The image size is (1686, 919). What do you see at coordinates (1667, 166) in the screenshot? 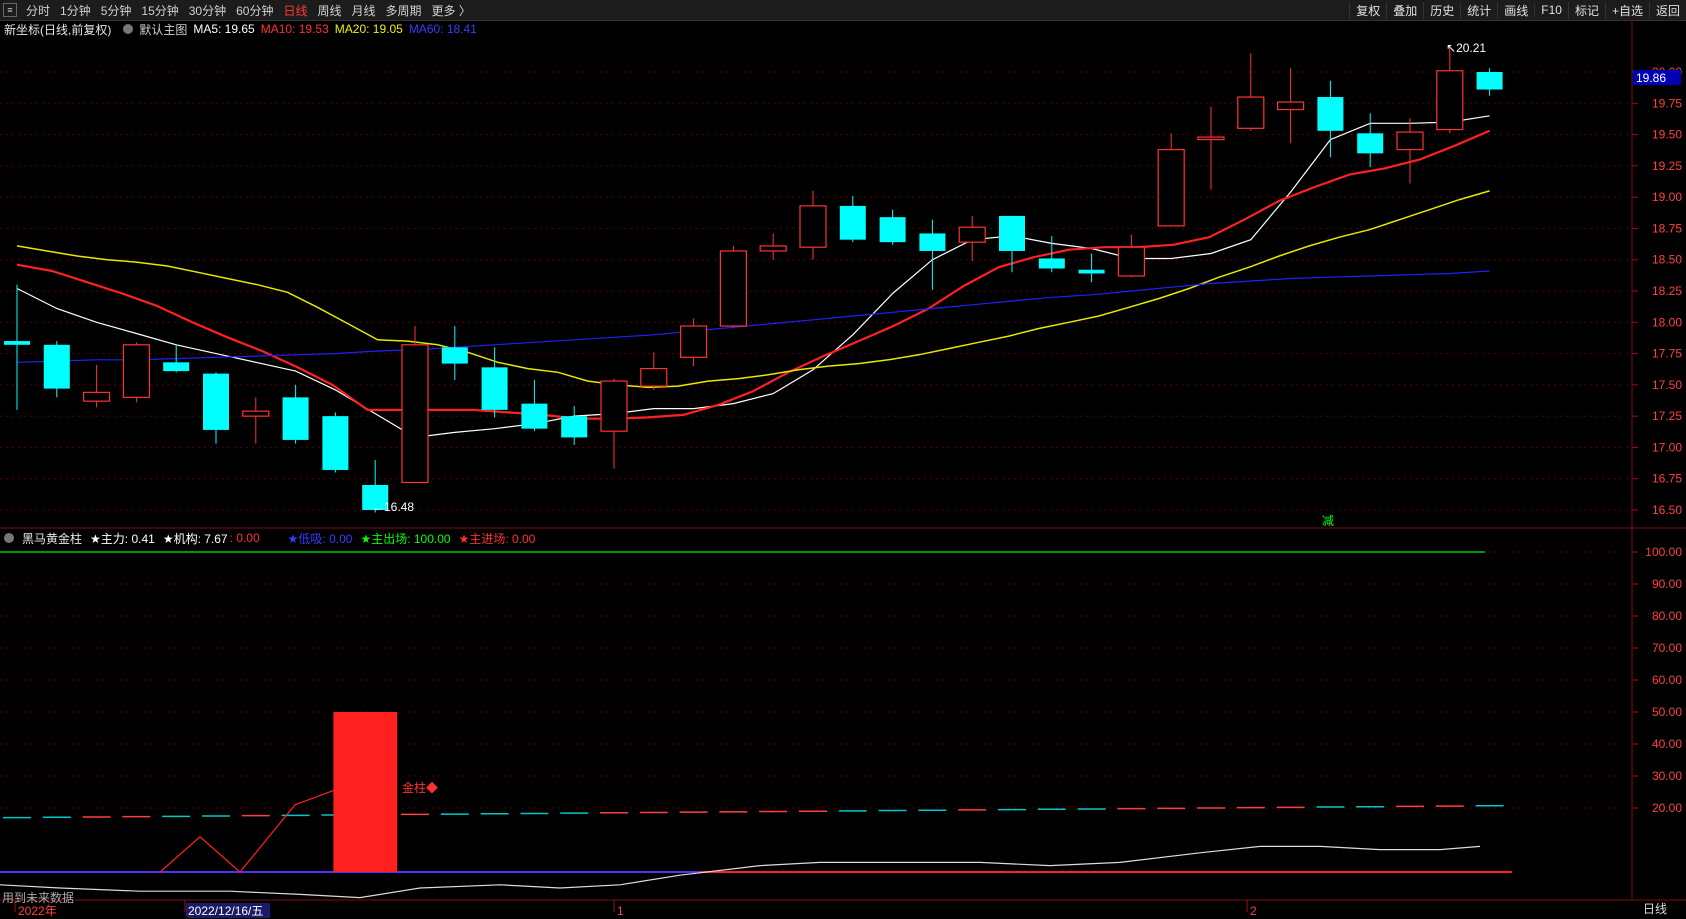
I see `price-tick-label: 19.25` at bounding box center [1667, 166].